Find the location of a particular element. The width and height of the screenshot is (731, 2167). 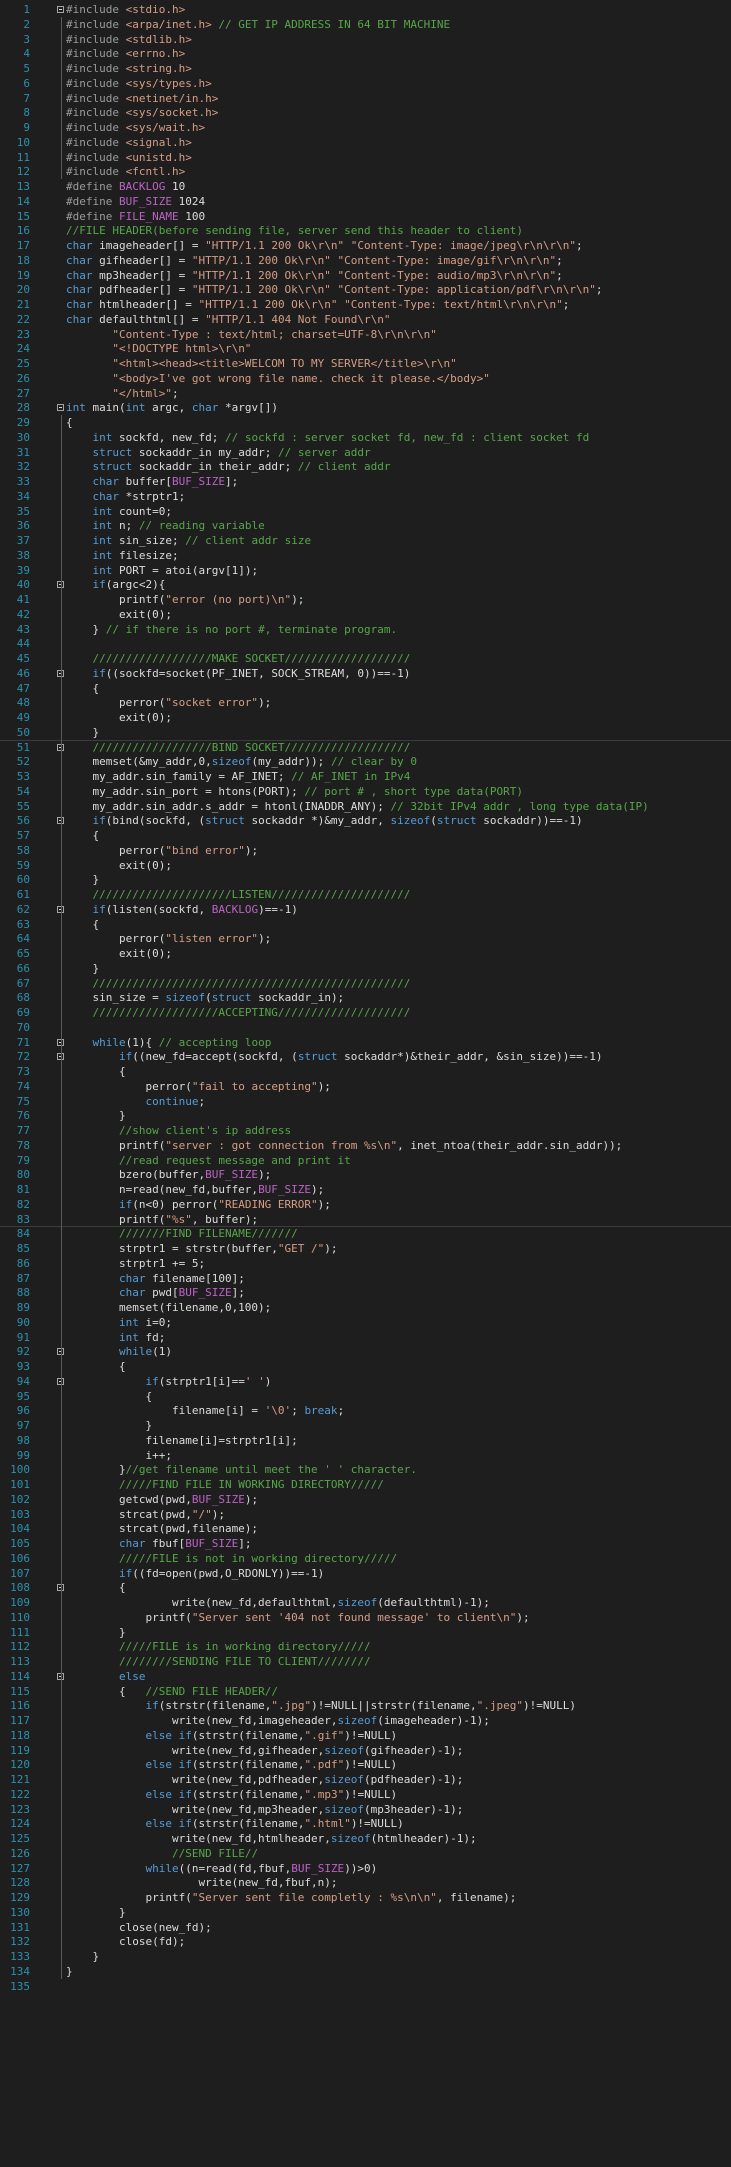

code-line: 11 #include <unistd.h> is located at coordinates (365, 158).